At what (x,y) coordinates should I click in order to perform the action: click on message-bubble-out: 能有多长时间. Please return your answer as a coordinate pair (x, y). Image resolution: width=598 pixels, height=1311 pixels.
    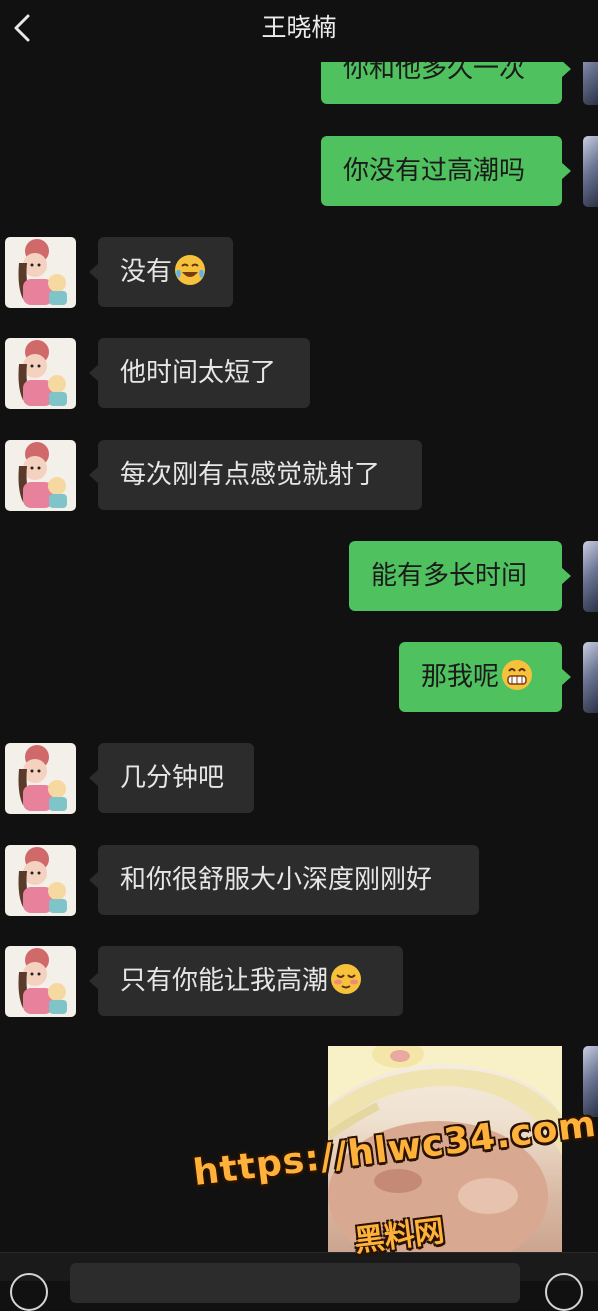
    Looking at the image, I should click on (460, 576).